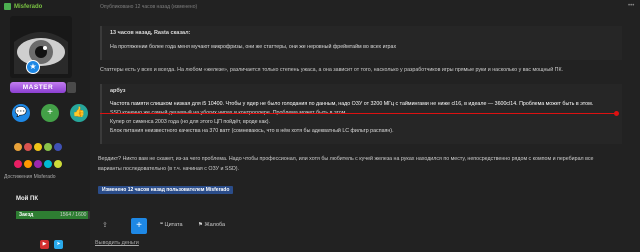 The width and height of the screenshot is (640, 252). Describe the element at coordinates (58, 244) in the screenshot. I see `telegram-icon: ➤` at that location.